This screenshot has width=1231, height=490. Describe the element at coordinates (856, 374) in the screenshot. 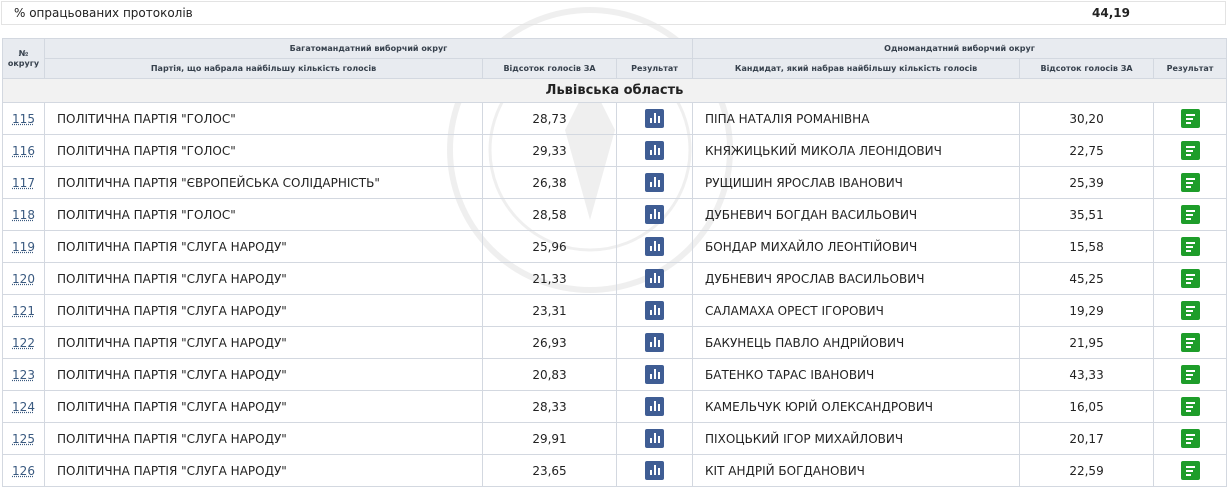

I see `candidate-name-cell: БАТЕНКО ТАРАС ІВАНОВИЧ` at that location.